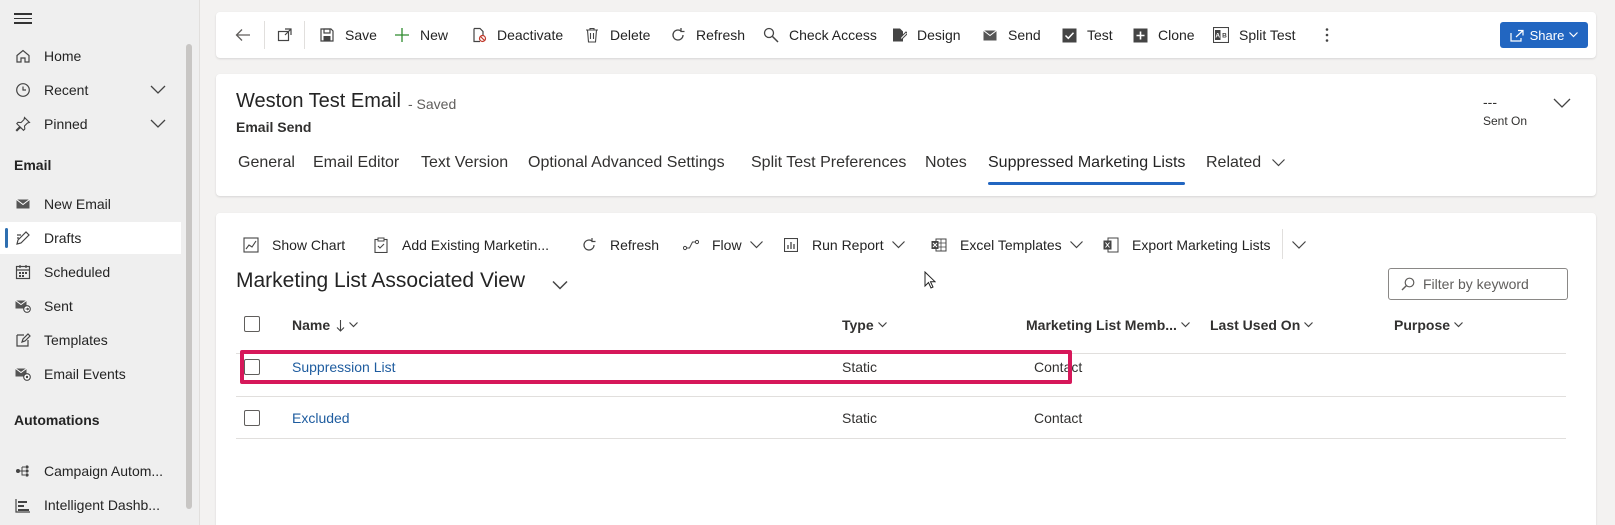  I want to click on refresh-button: Refresh, so click(707, 35).